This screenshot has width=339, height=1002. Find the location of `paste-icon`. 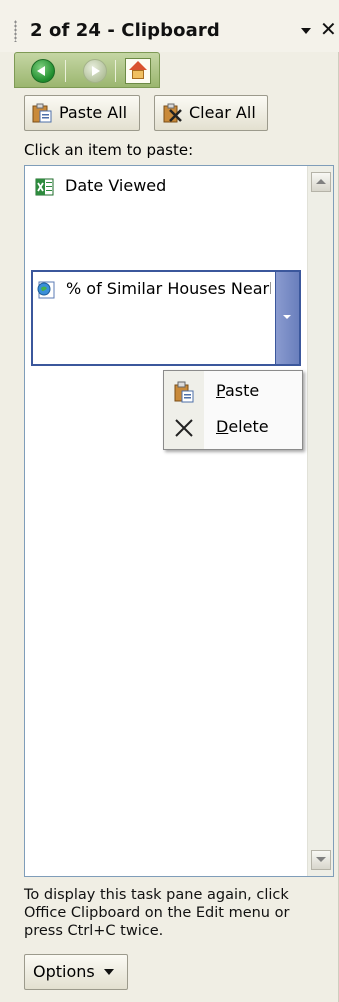

paste-icon is located at coordinates (184, 392).